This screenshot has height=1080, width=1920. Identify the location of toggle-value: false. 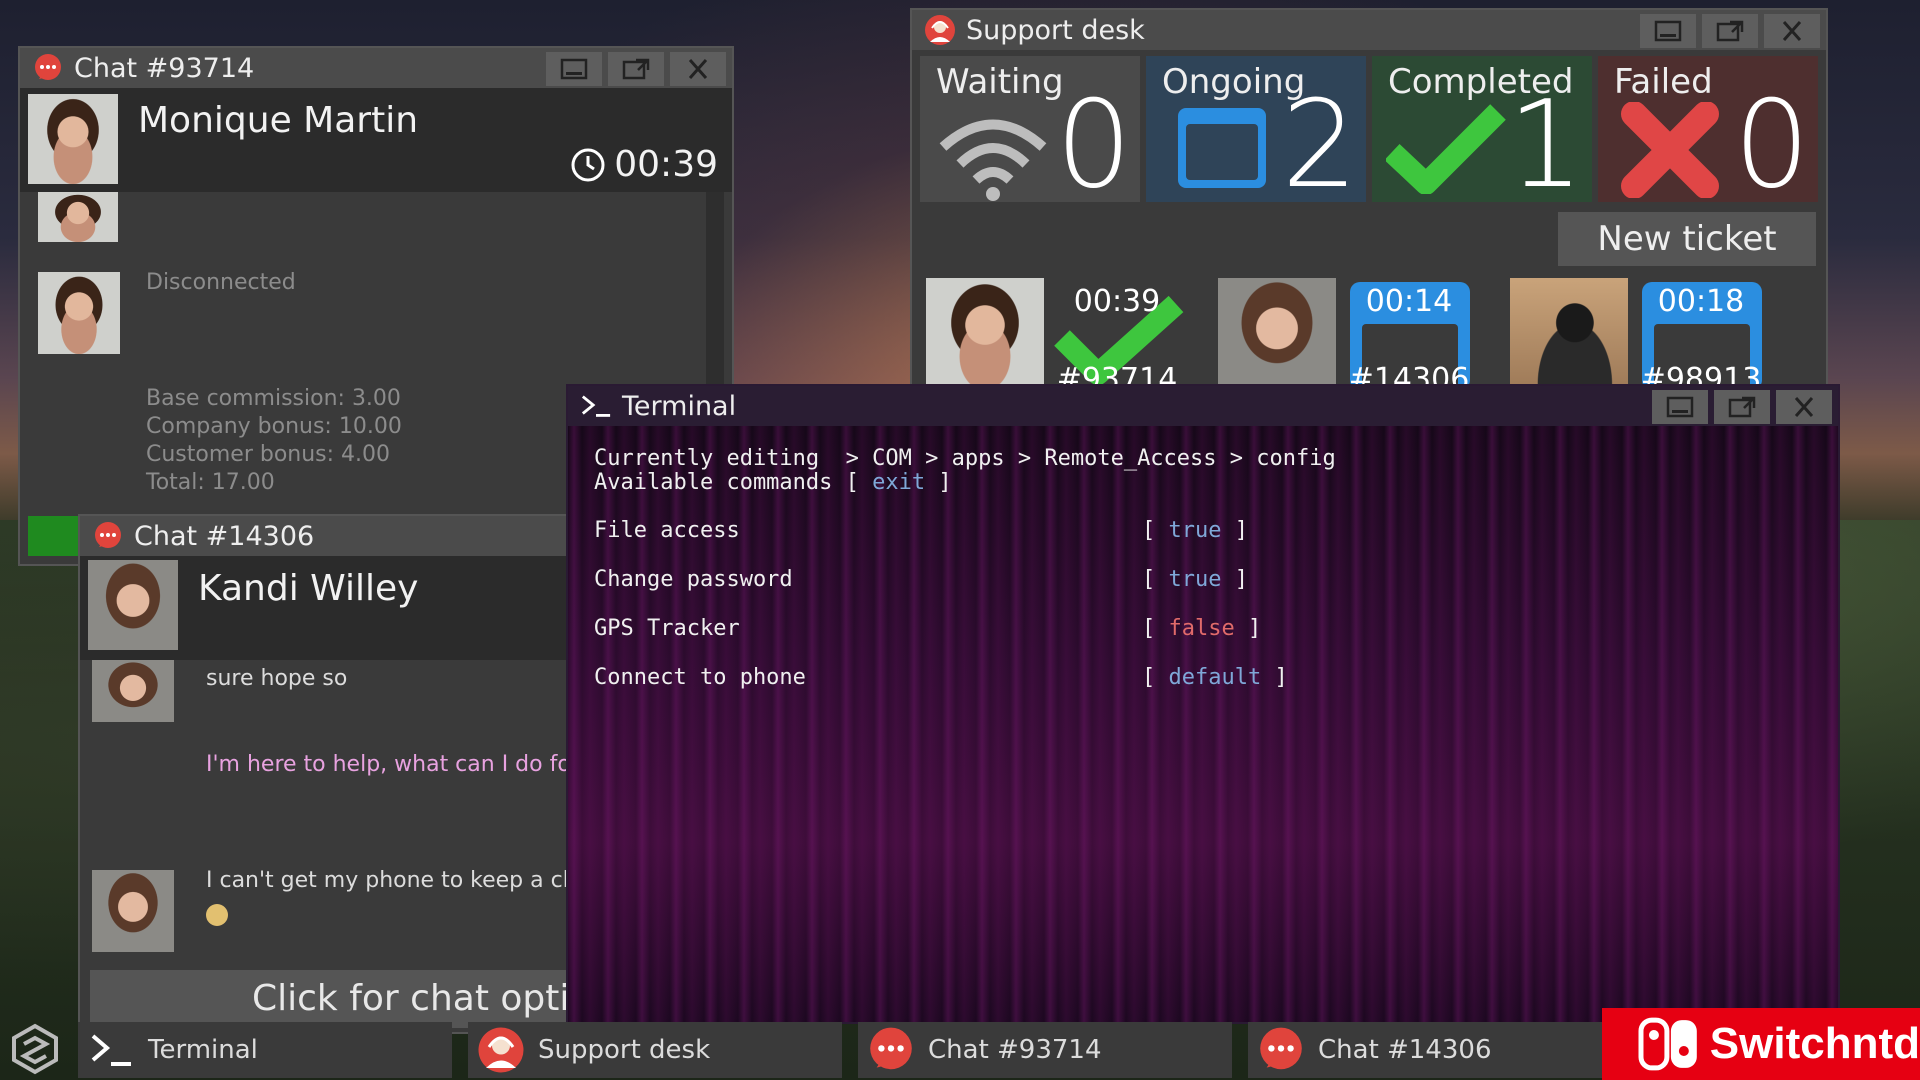
(1201, 628).